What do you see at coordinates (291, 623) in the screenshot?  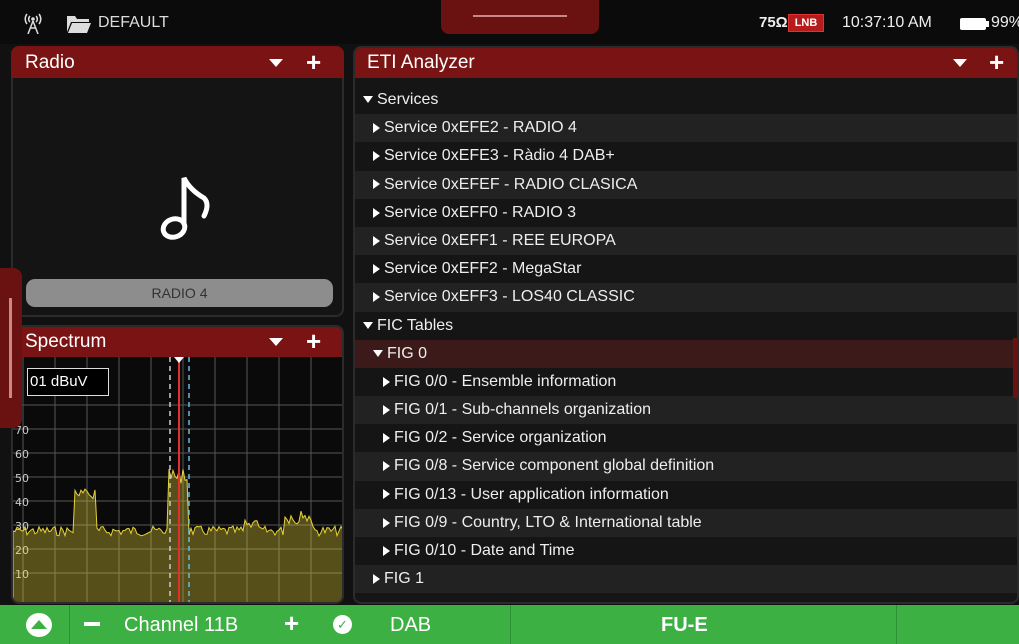 I see `channel-up-button: +` at bounding box center [291, 623].